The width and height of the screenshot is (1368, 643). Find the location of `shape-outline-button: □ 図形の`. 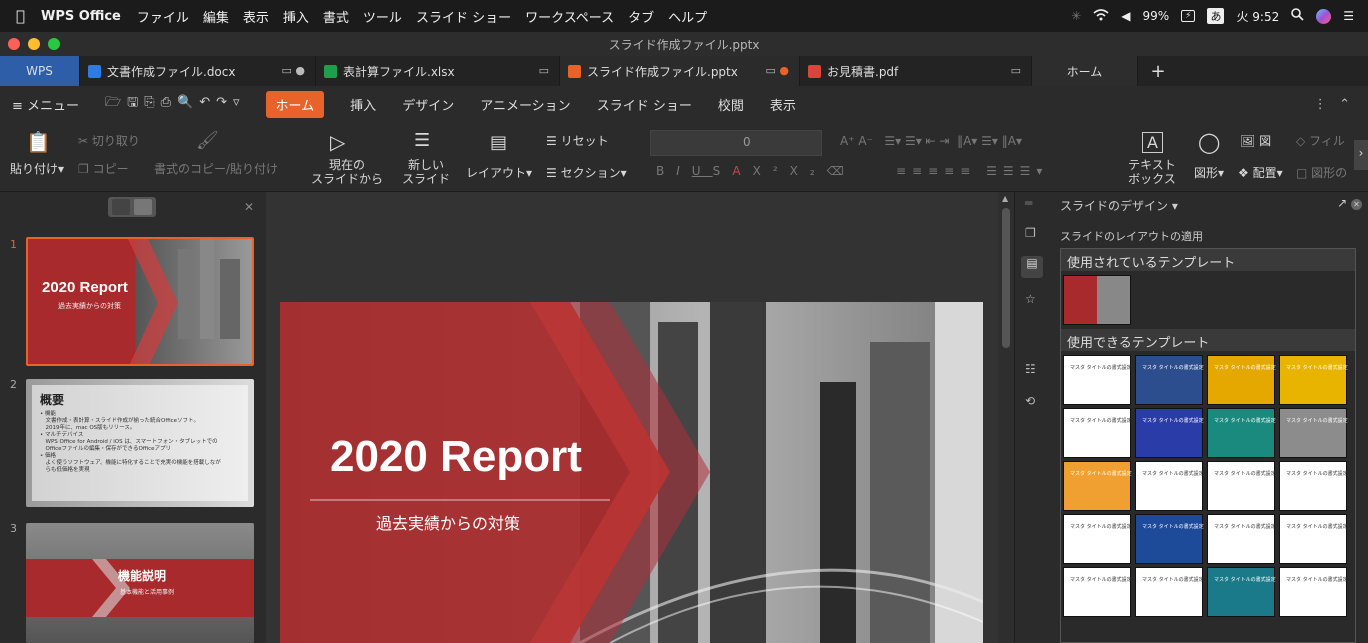

shape-outline-button: □ 図形の is located at coordinates (1321, 172).